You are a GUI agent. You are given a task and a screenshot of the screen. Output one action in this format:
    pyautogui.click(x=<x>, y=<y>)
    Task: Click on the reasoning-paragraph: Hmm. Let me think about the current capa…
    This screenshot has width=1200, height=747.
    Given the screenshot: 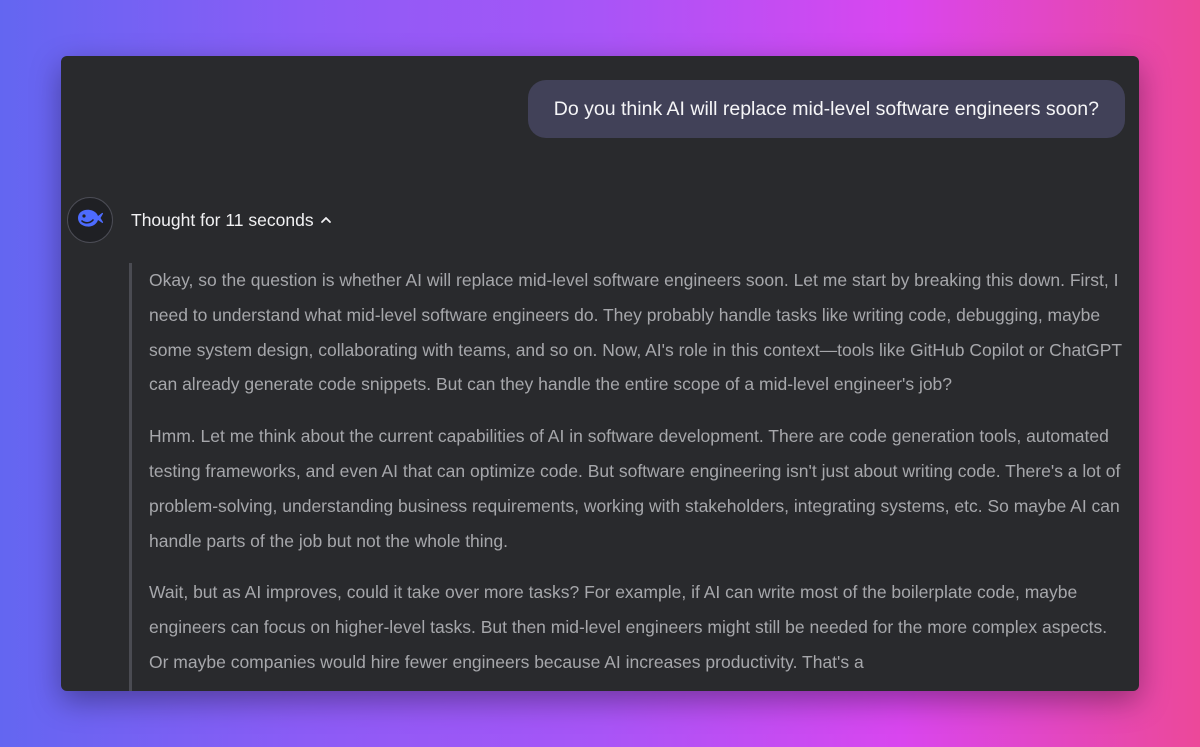 What is the action you would take?
    pyautogui.click(x=635, y=488)
    